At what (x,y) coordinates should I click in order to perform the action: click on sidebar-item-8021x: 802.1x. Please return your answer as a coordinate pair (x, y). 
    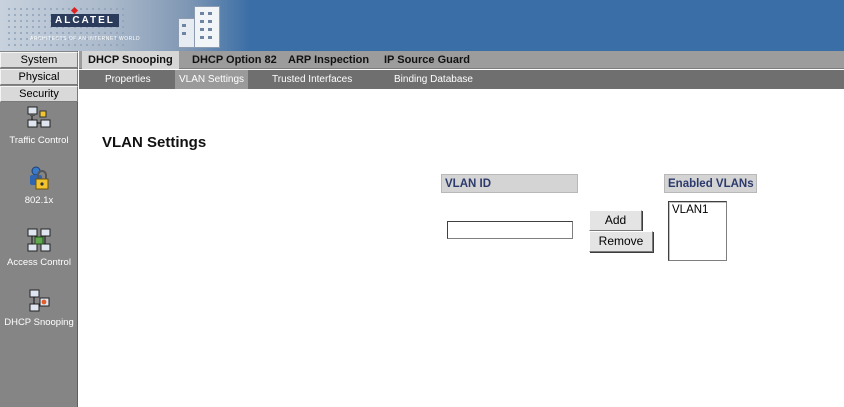
    Looking at the image, I should click on (39, 185).